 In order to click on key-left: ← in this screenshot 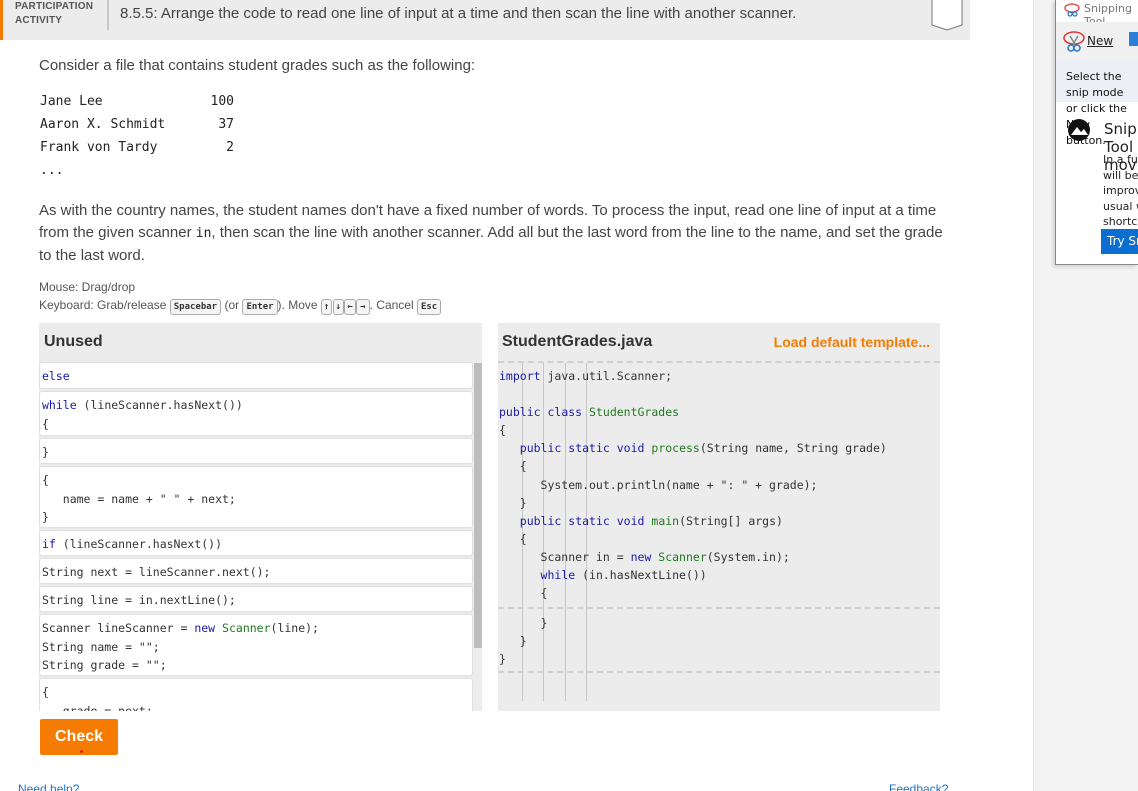, I will do `click(350, 307)`.